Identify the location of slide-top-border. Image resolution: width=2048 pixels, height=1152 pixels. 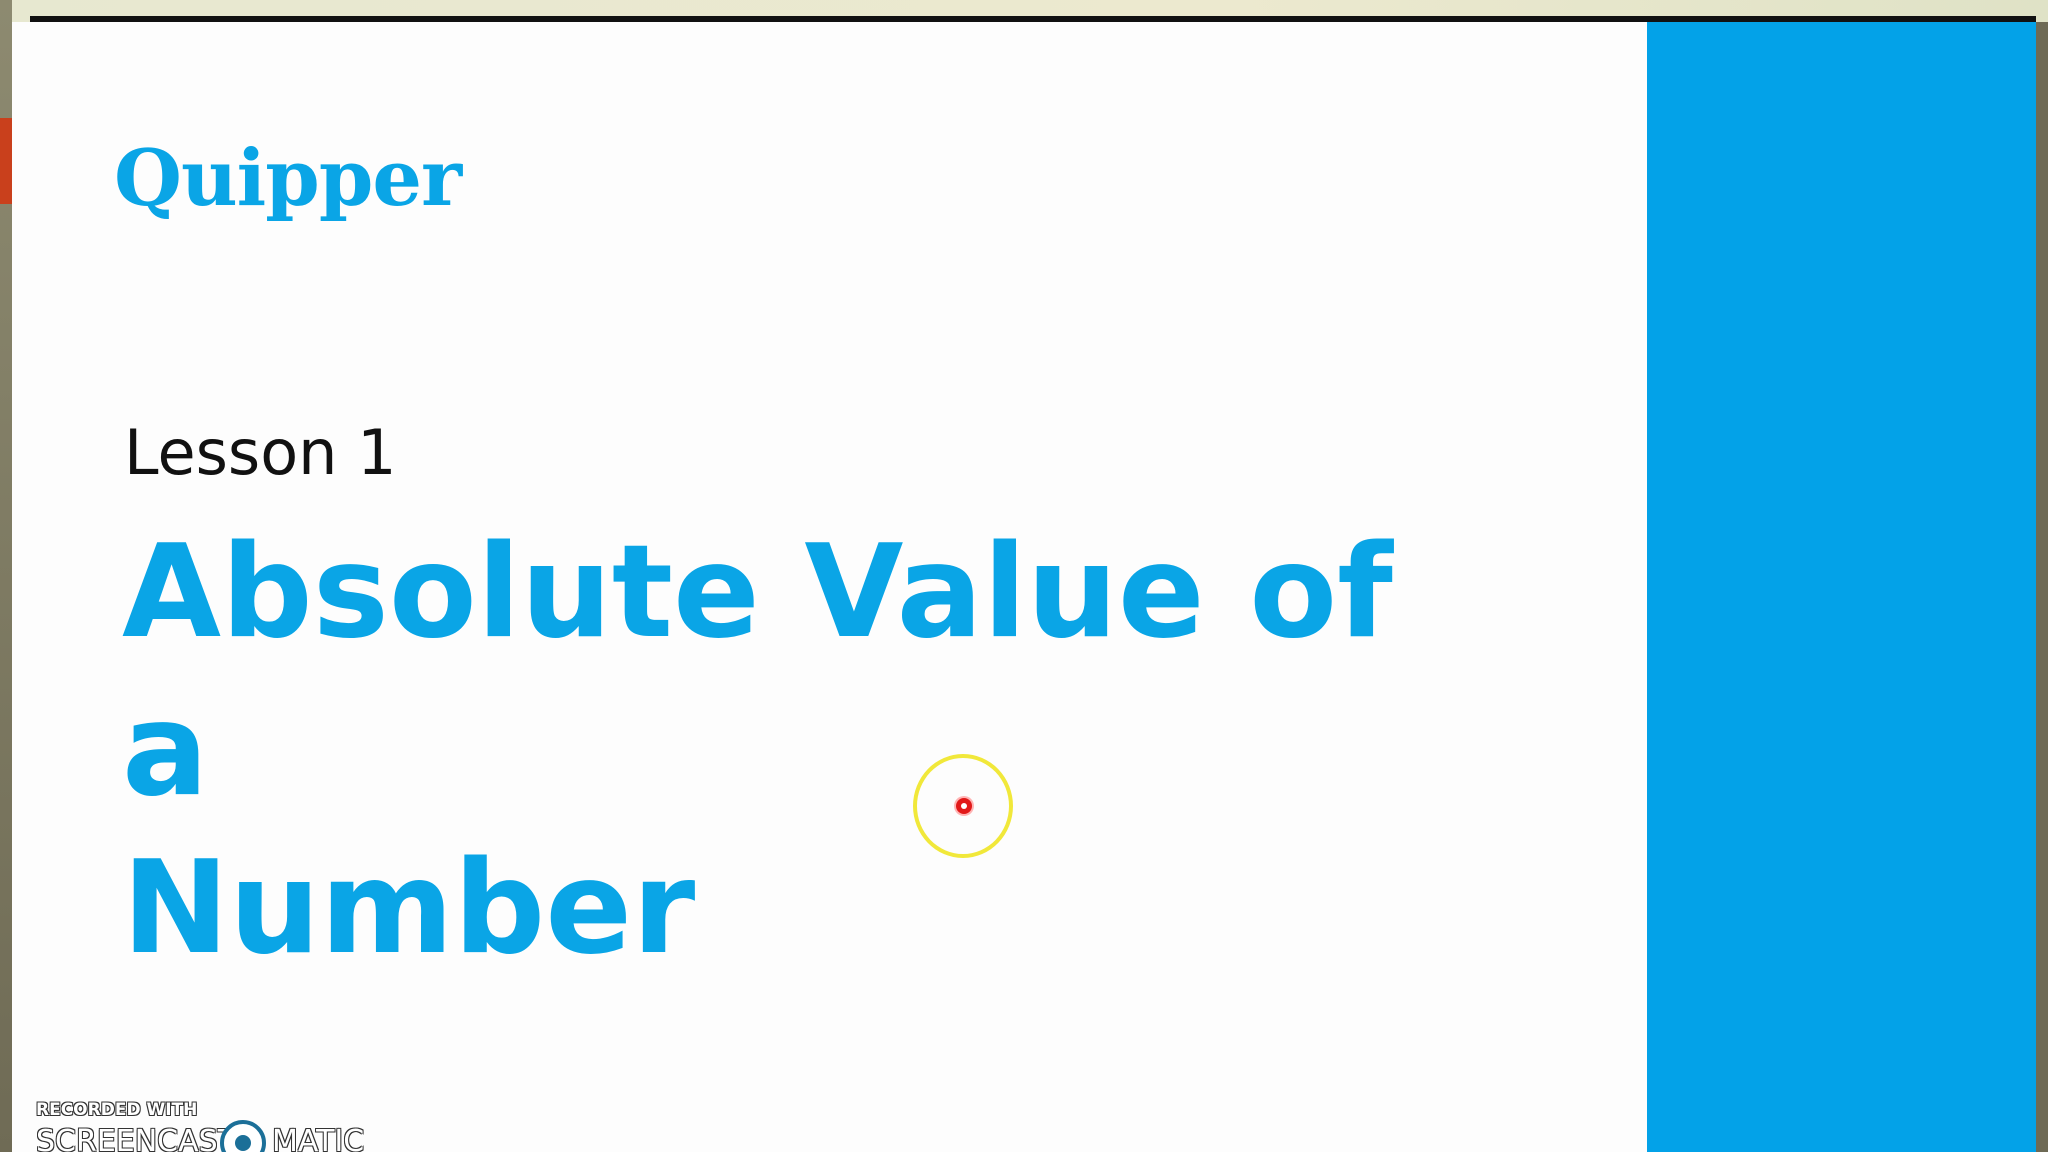
(1033, 19).